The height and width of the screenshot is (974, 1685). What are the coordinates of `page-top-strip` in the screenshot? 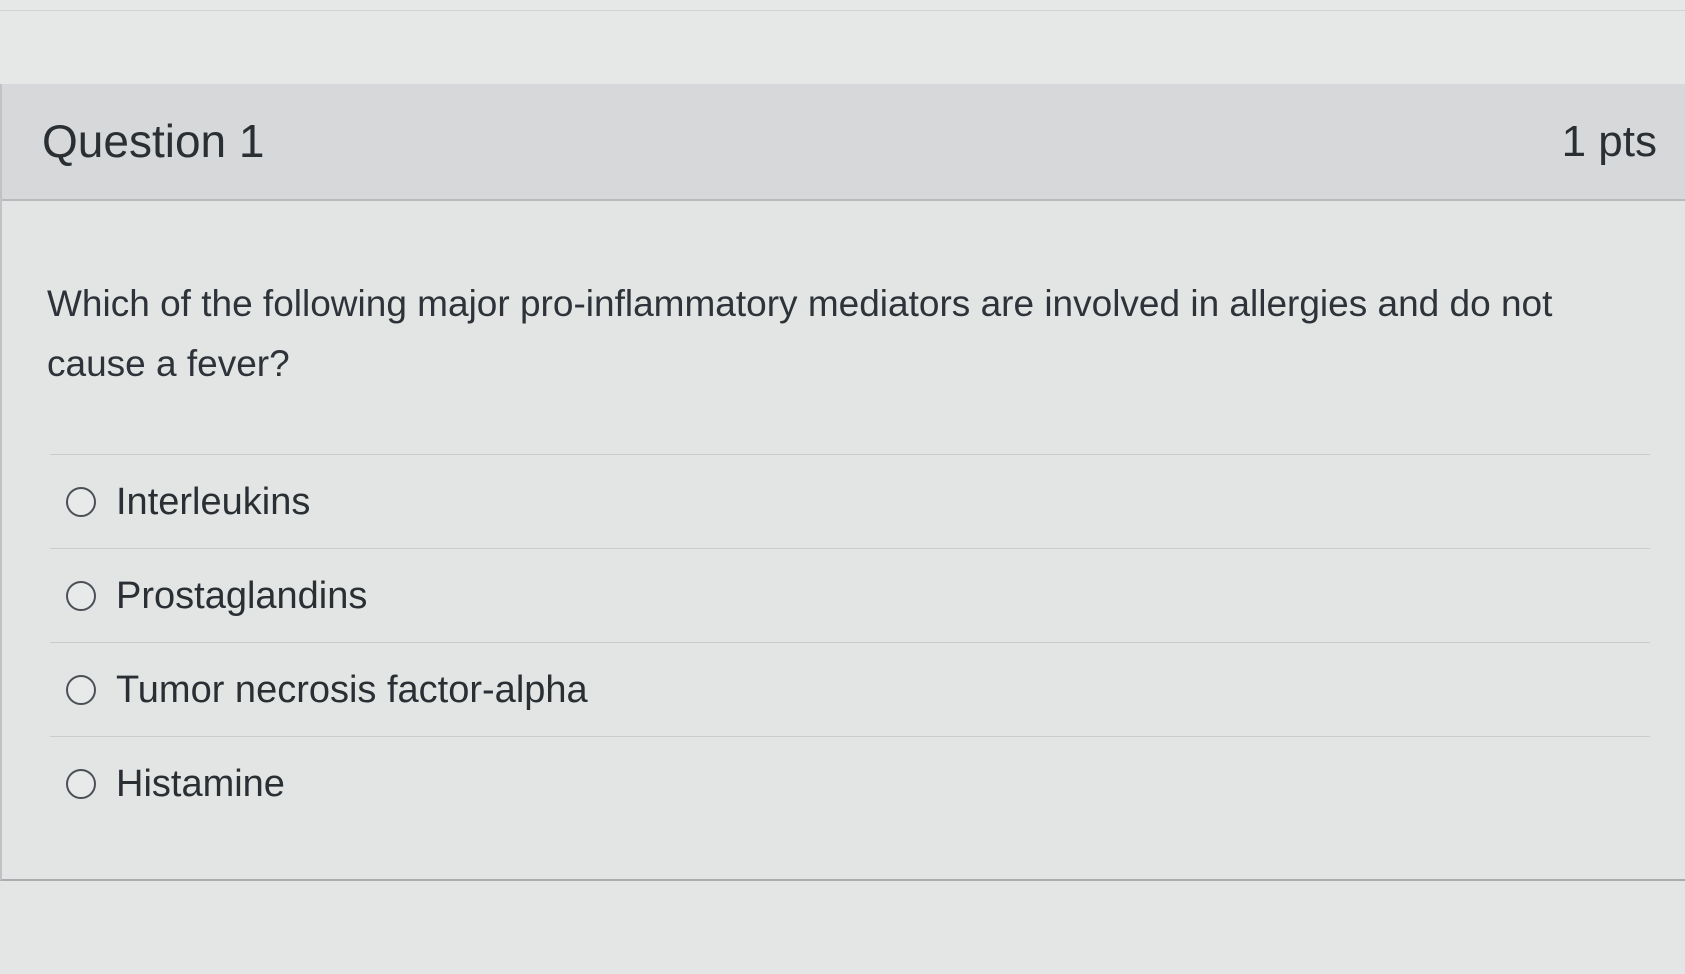 It's located at (842, 42).